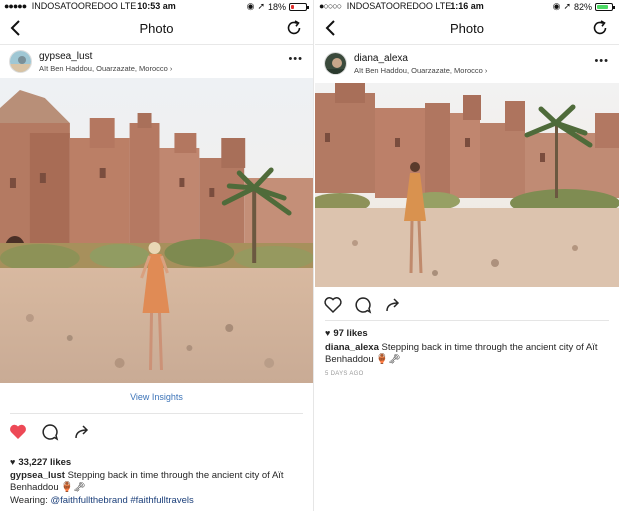 The image size is (619, 511). I want to click on battery-percent: 18%, so click(276, 6).